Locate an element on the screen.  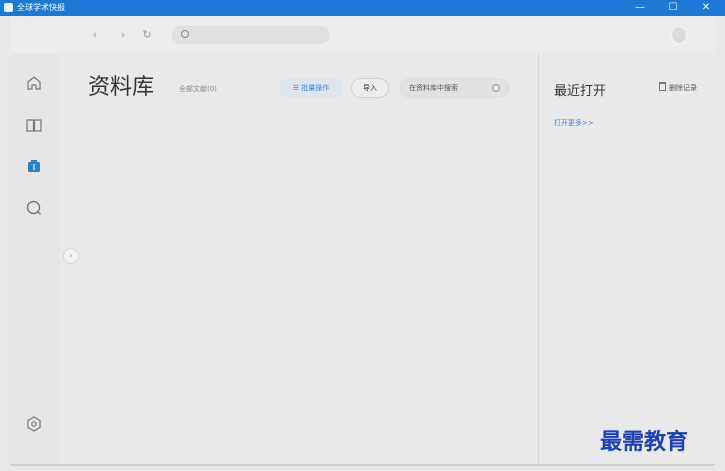
batch-operation-button: ☰ 批量操作 is located at coordinates (311, 88).